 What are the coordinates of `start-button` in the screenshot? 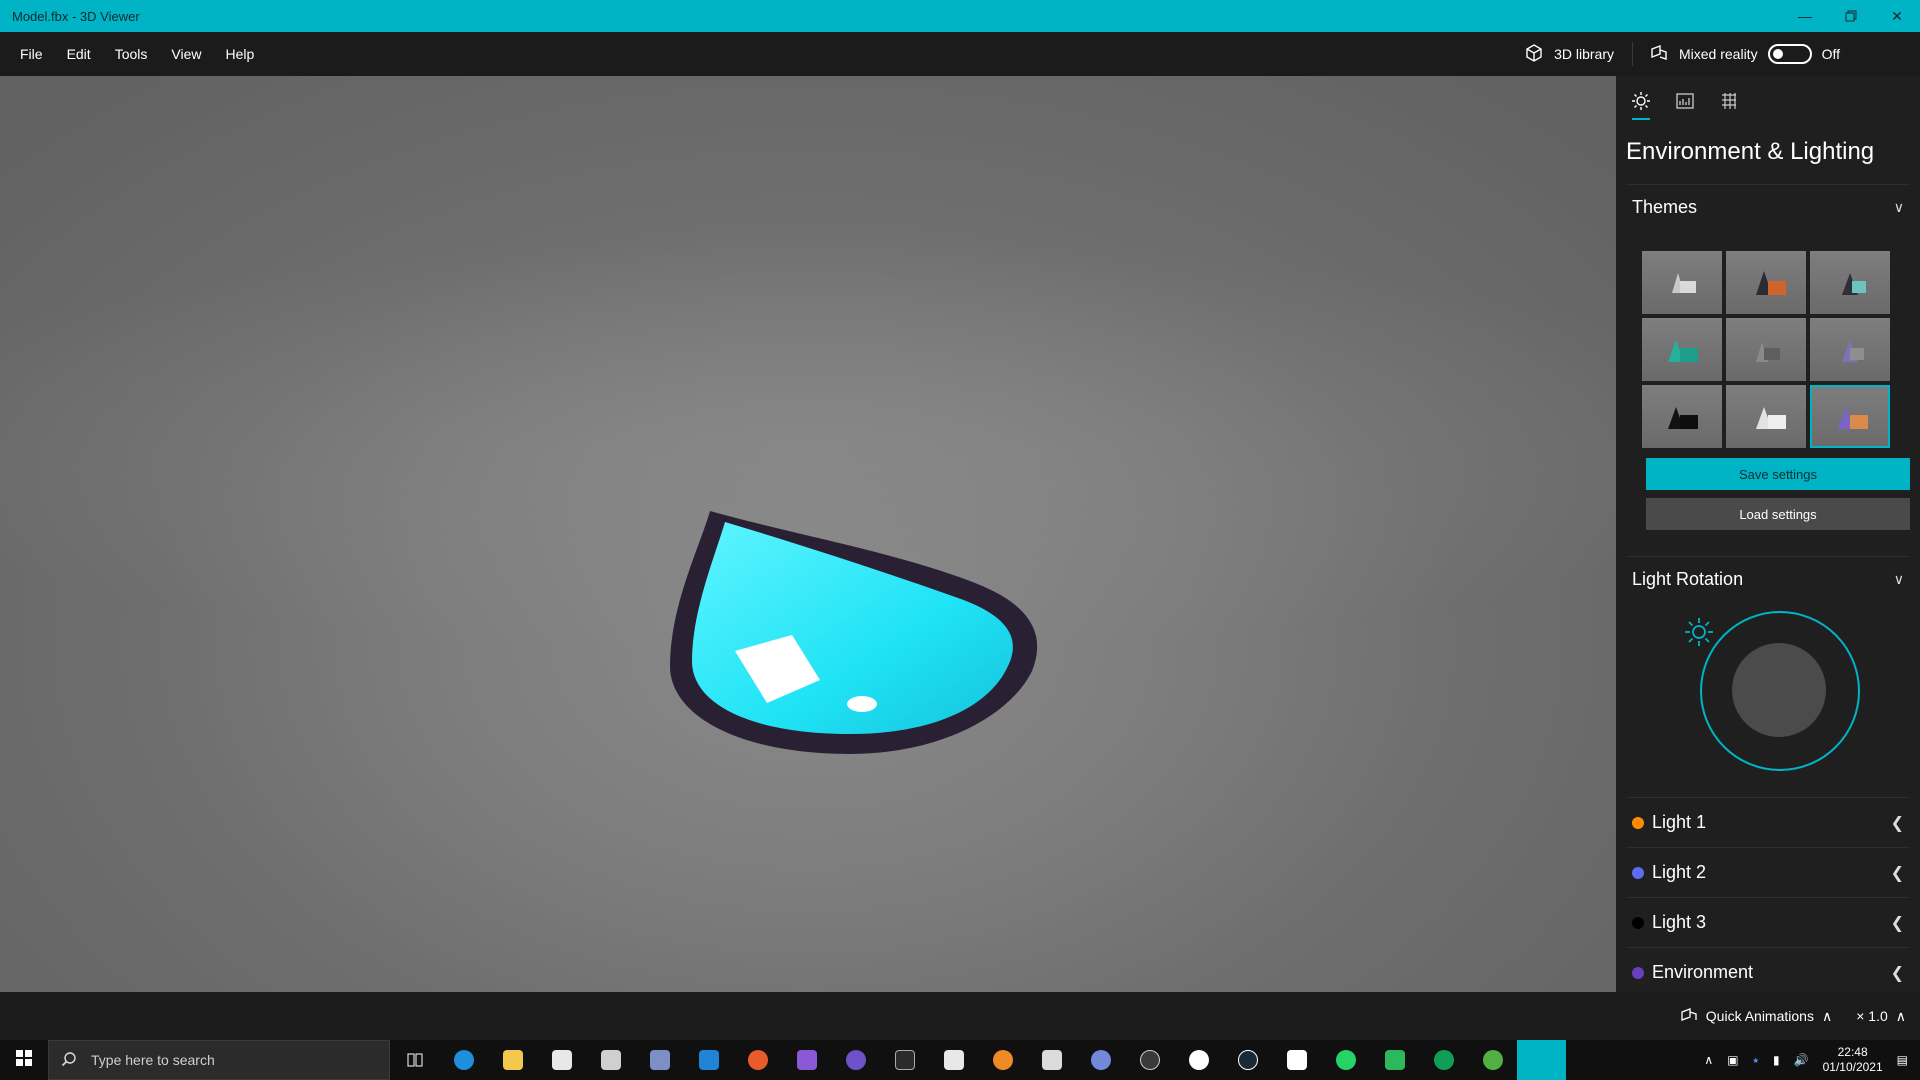 It's located at (24, 1060).